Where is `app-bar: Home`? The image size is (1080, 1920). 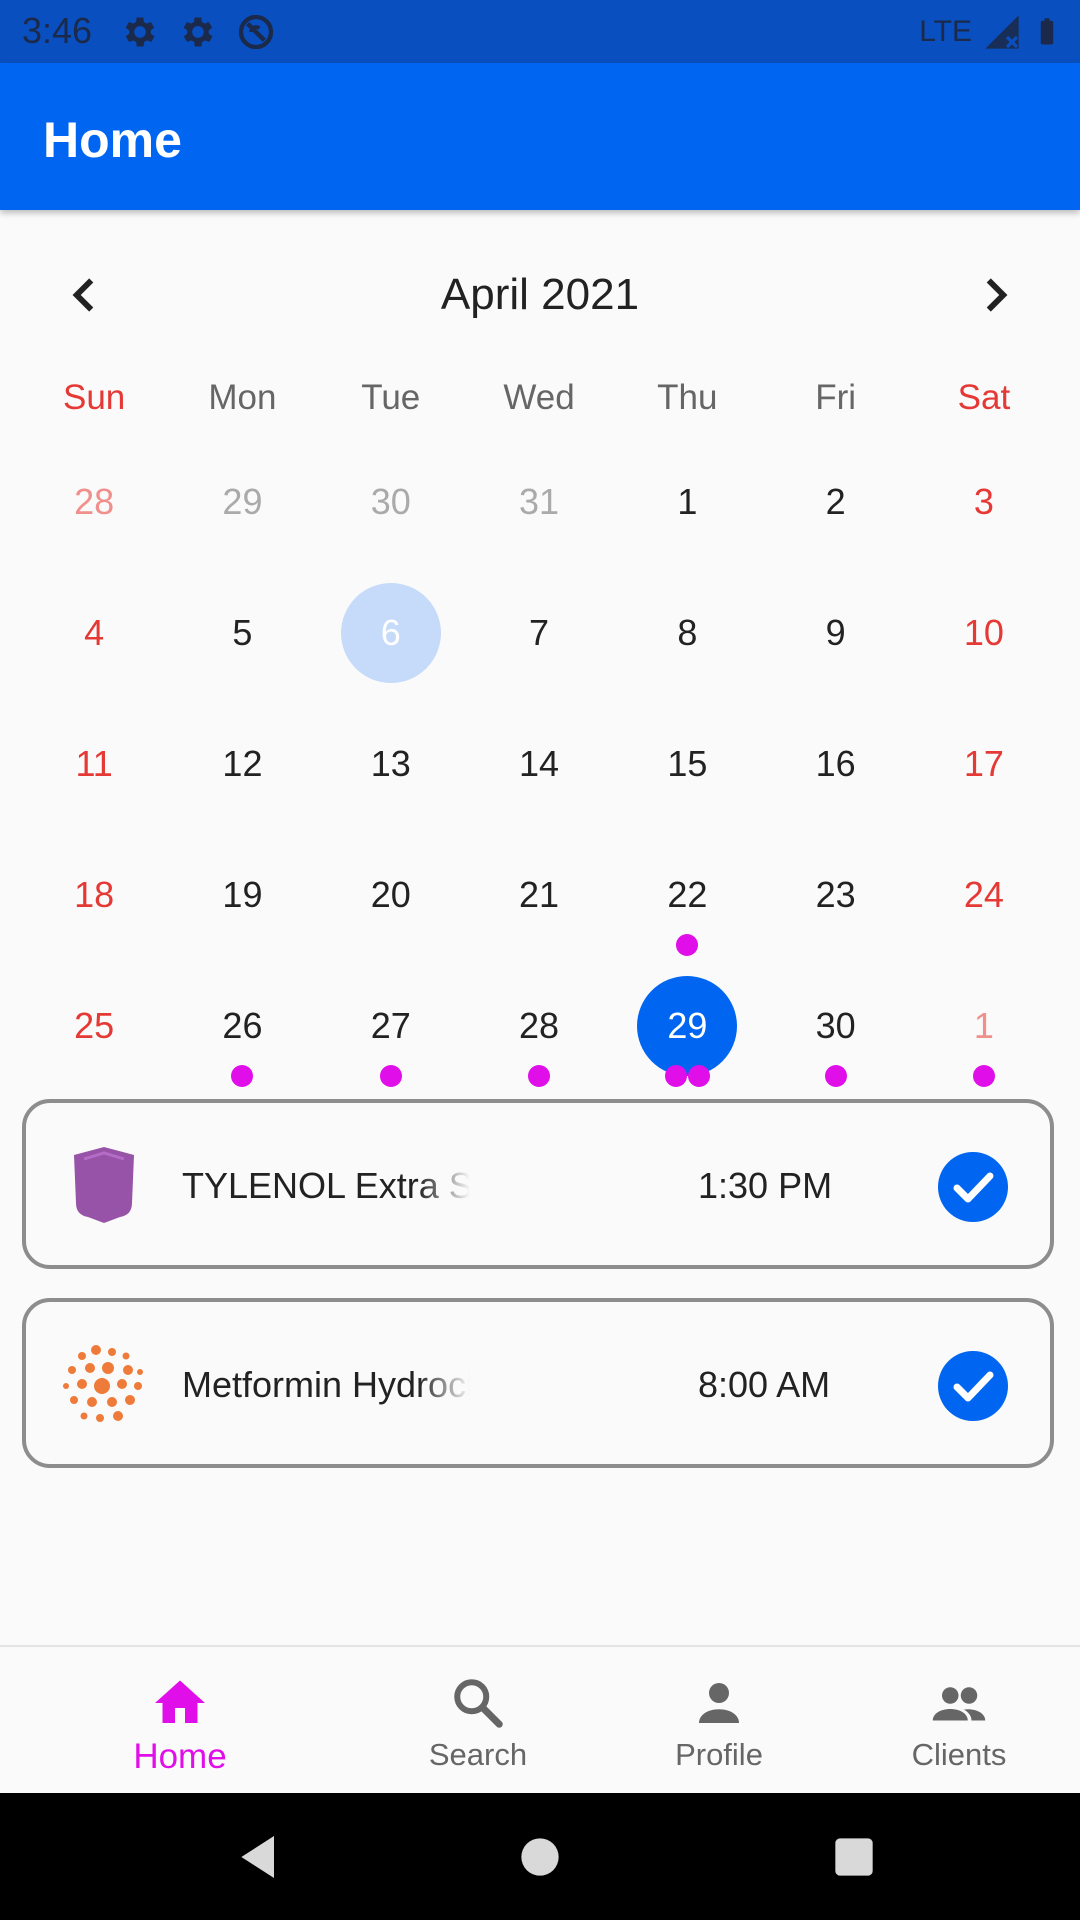 app-bar: Home is located at coordinates (540, 136).